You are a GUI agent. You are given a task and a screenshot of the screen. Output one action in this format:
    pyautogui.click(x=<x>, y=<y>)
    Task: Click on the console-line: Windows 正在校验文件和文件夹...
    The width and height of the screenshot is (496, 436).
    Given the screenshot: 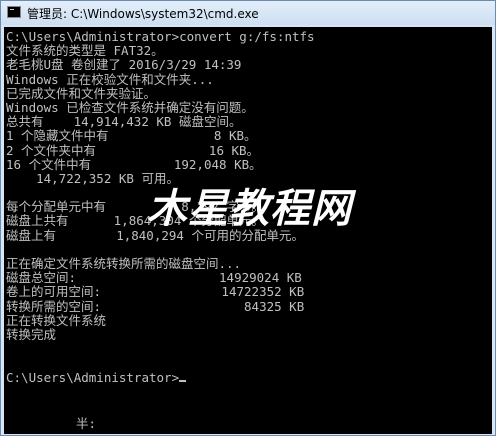 What is the action you would take?
    pyautogui.click(x=110, y=79)
    